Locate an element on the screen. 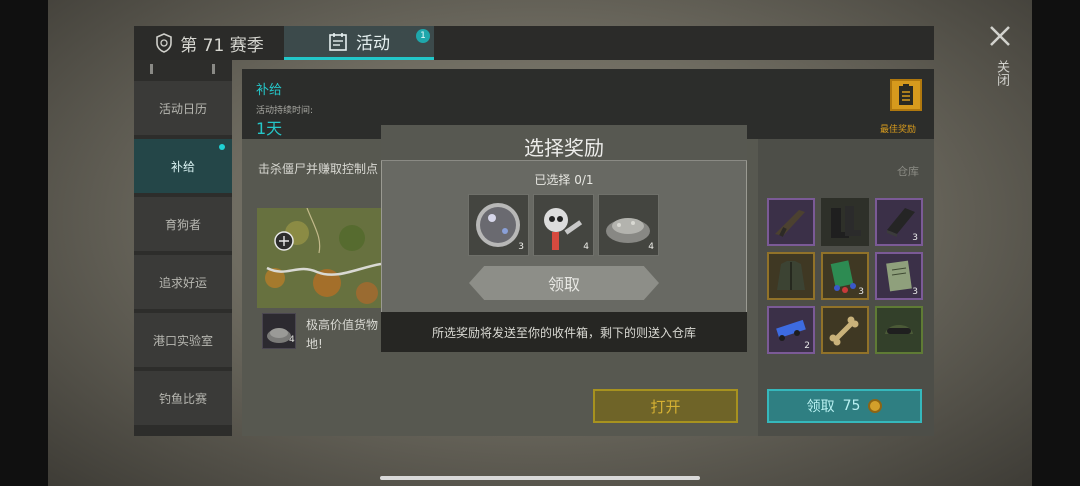 This screenshot has width=1080, height=486. tab-season: 第 71 赛季 is located at coordinates (209, 43).